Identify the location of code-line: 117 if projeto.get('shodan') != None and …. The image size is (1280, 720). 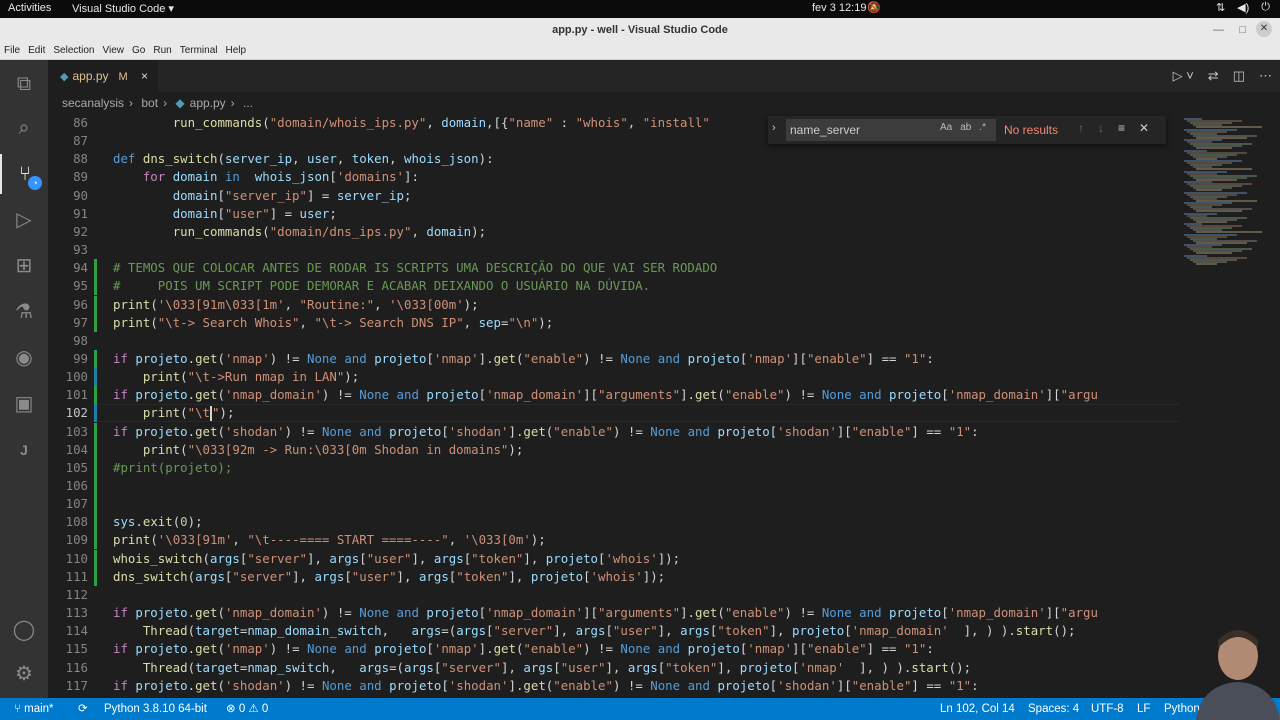
(614, 686).